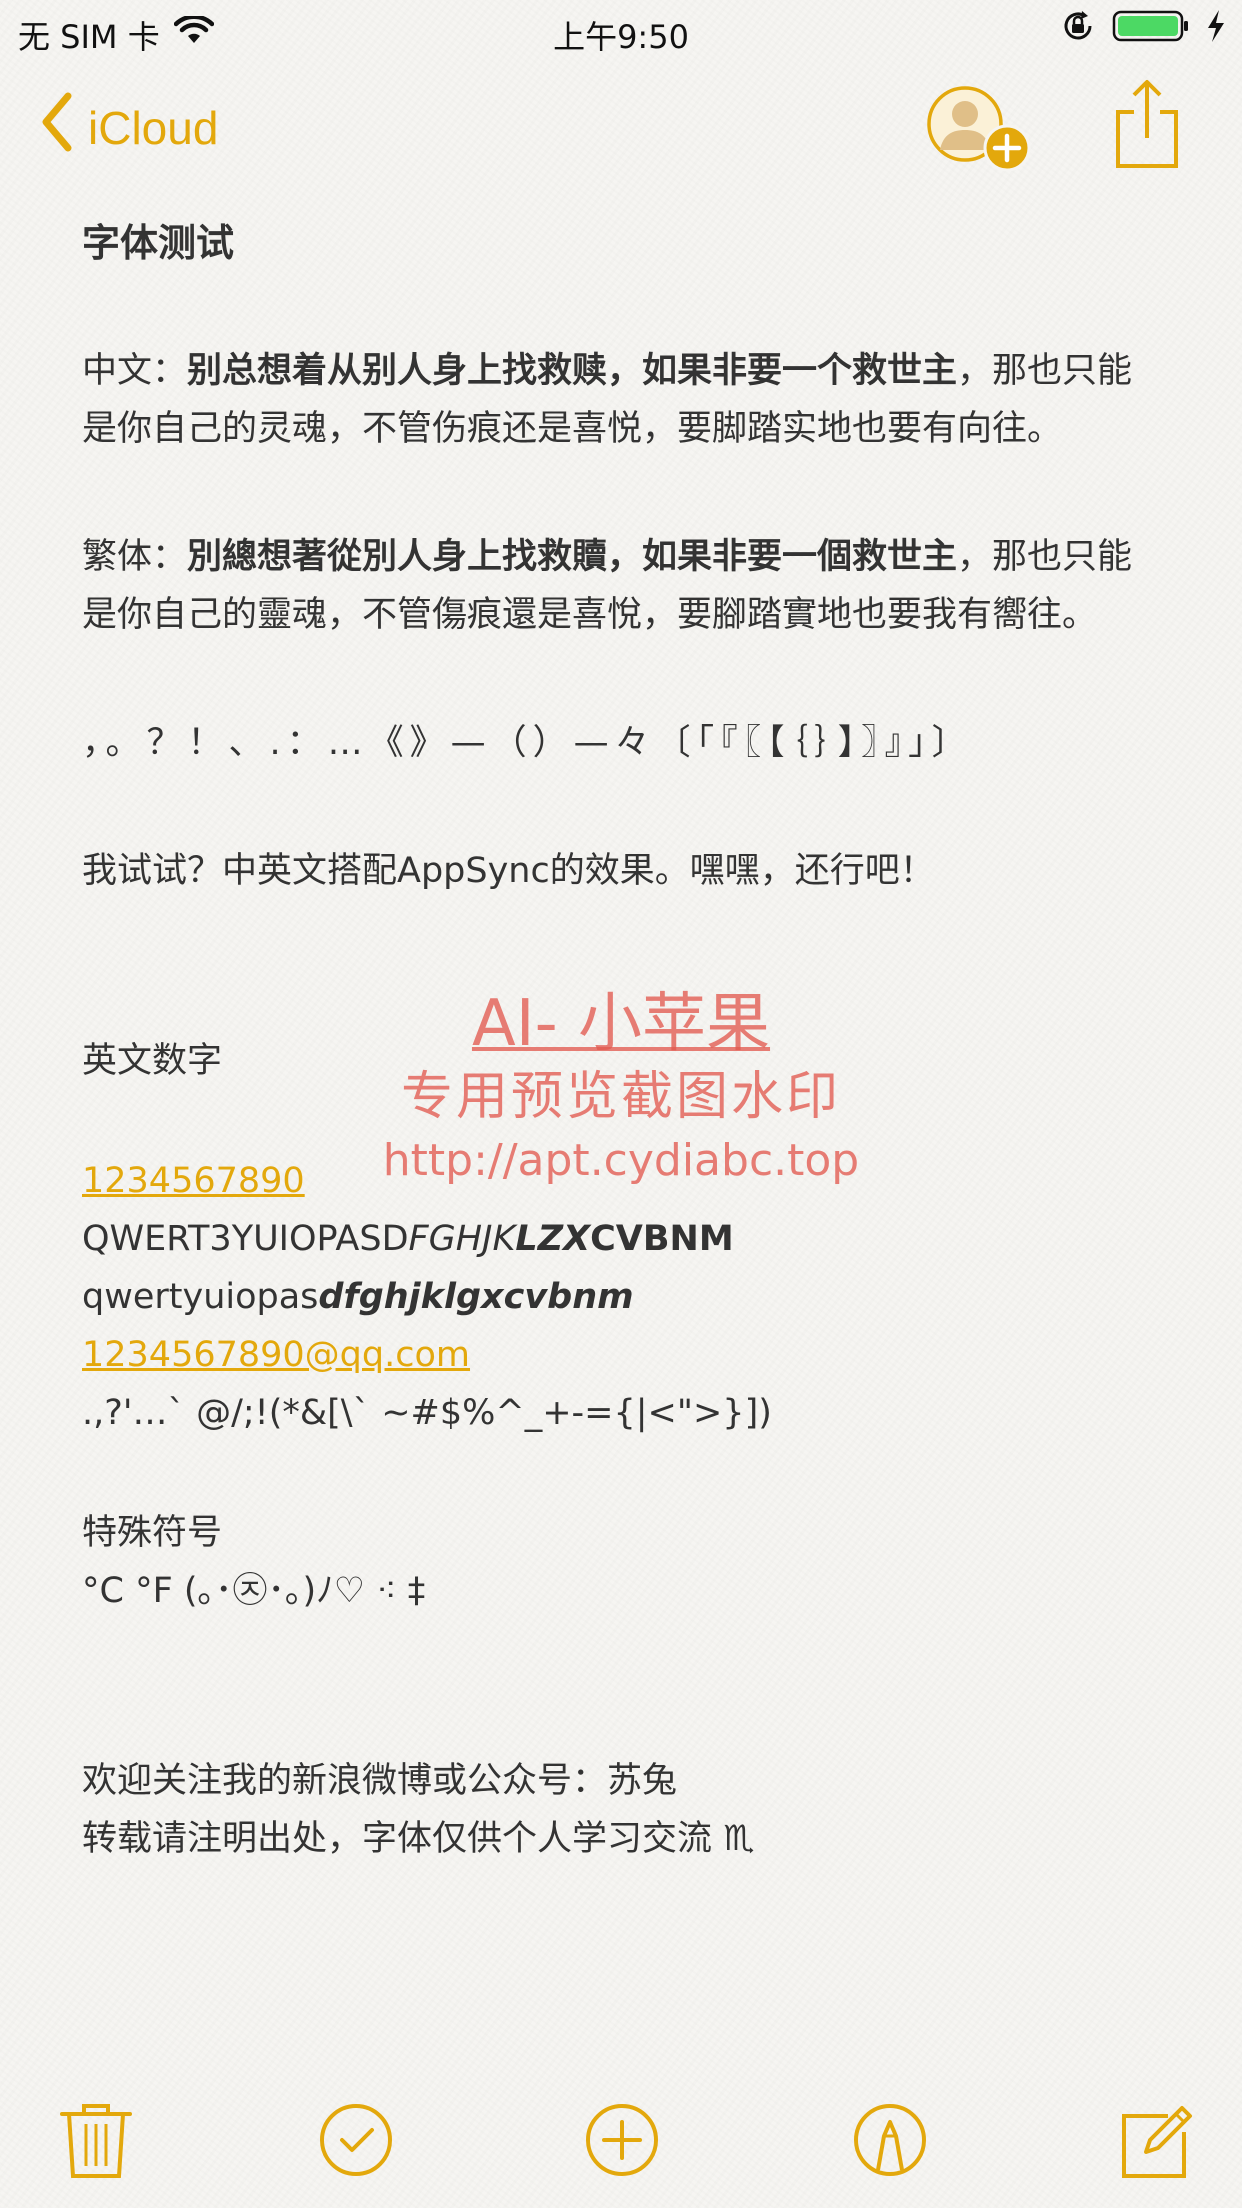 The height and width of the screenshot is (2208, 1242). I want to click on share-icon, so click(1147, 124).